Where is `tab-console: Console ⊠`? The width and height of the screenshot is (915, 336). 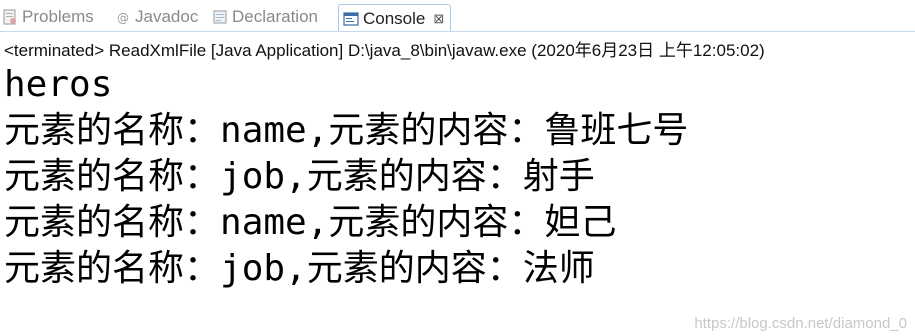 tab-console: Console ⊠ is located at coordinates (395, 18).